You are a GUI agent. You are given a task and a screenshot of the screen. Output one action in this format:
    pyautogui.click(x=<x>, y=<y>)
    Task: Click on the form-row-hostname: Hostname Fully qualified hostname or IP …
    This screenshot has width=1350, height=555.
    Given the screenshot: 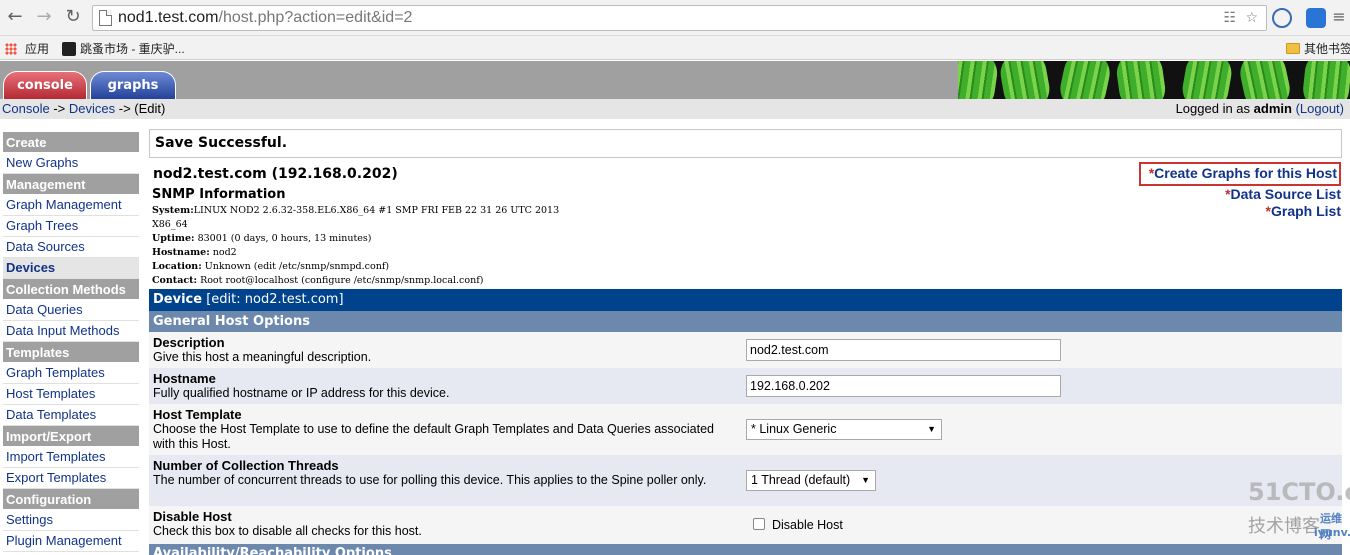 What is the action you would take?
    pyautogui.click(x=745, y=386)
    